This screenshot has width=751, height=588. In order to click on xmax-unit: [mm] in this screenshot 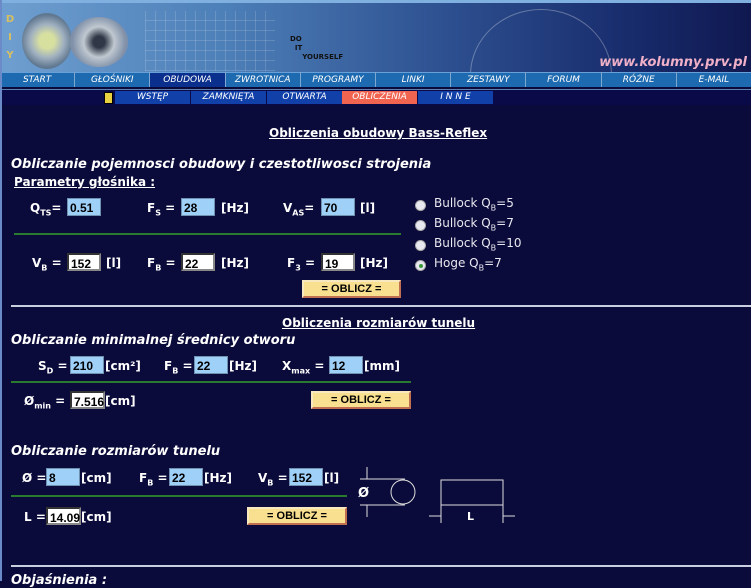, I will do `click(382, 366)`.